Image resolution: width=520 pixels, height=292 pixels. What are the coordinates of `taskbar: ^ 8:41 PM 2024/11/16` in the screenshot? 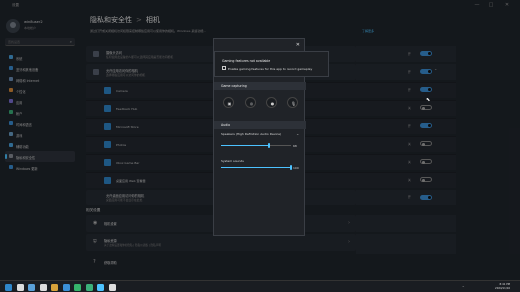 It's located at (260, 286).